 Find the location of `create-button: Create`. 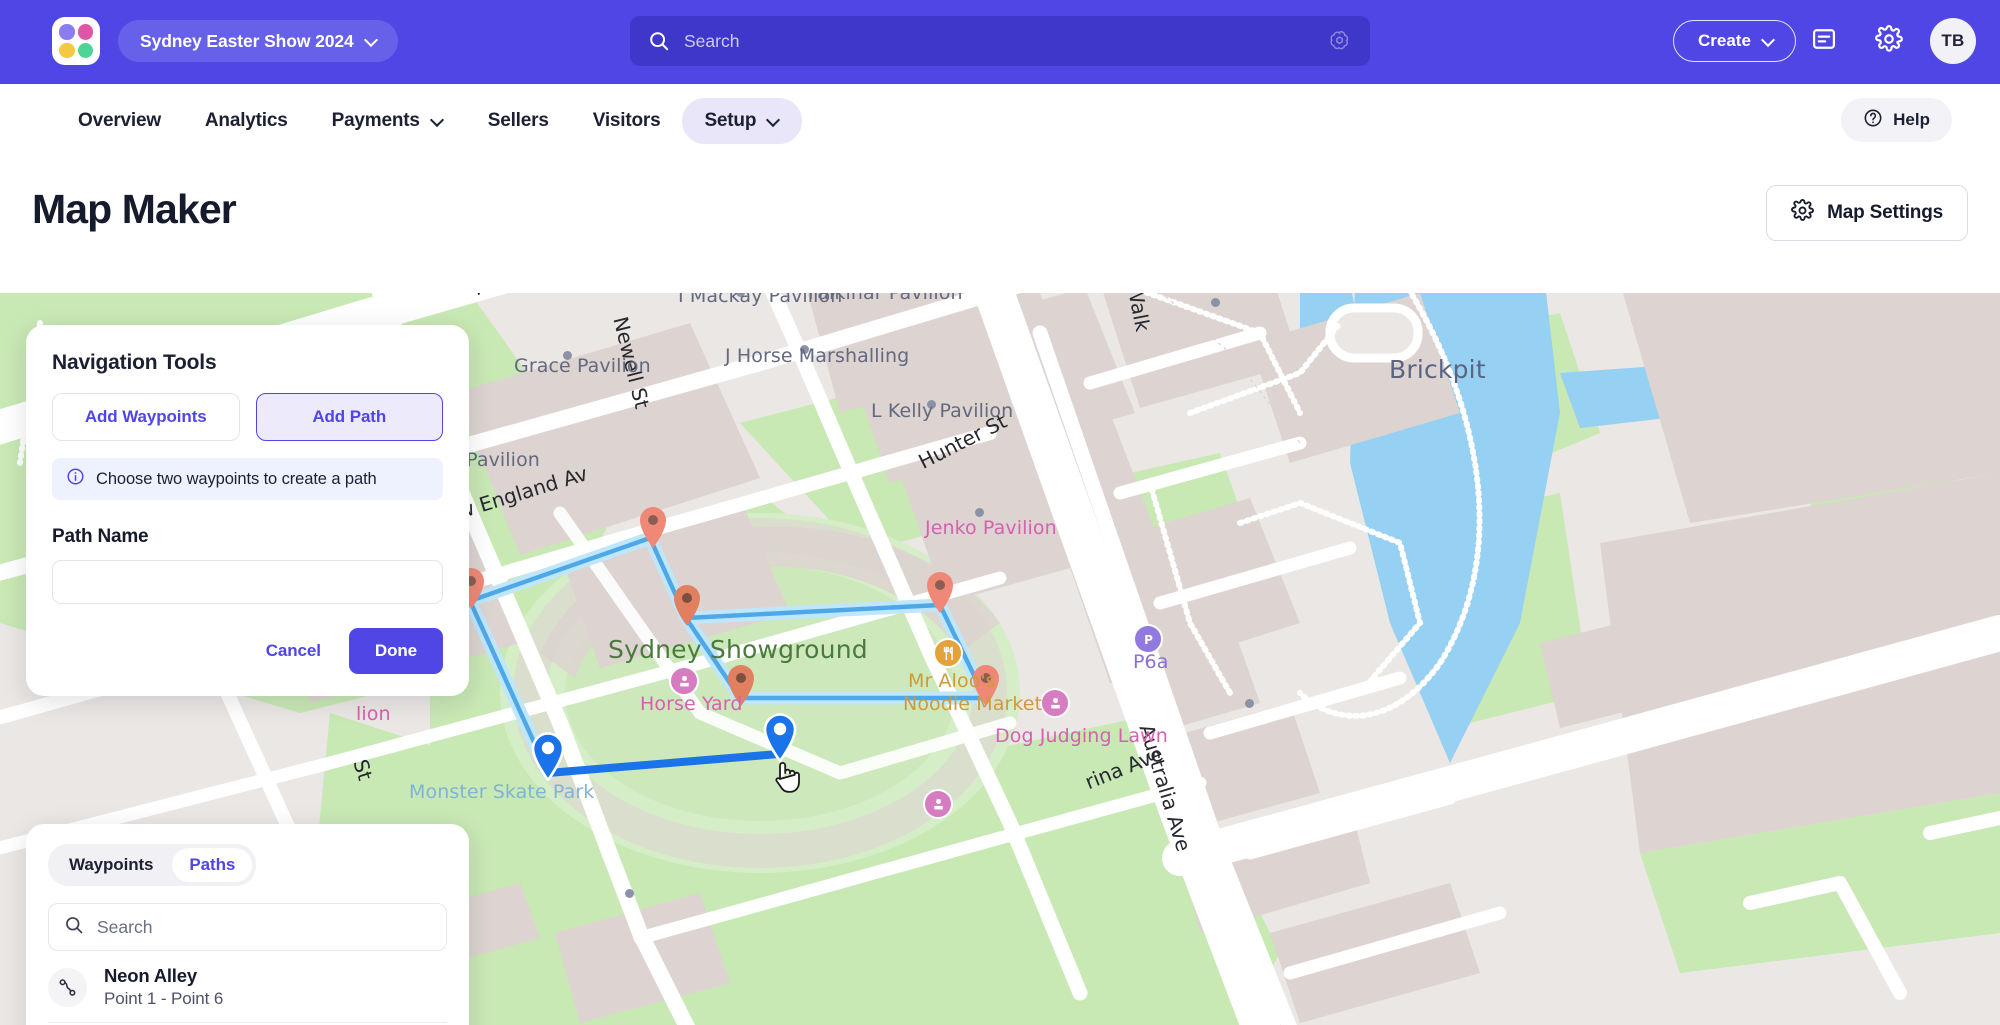

create-button: Create is located at coordinates (1734, 41).